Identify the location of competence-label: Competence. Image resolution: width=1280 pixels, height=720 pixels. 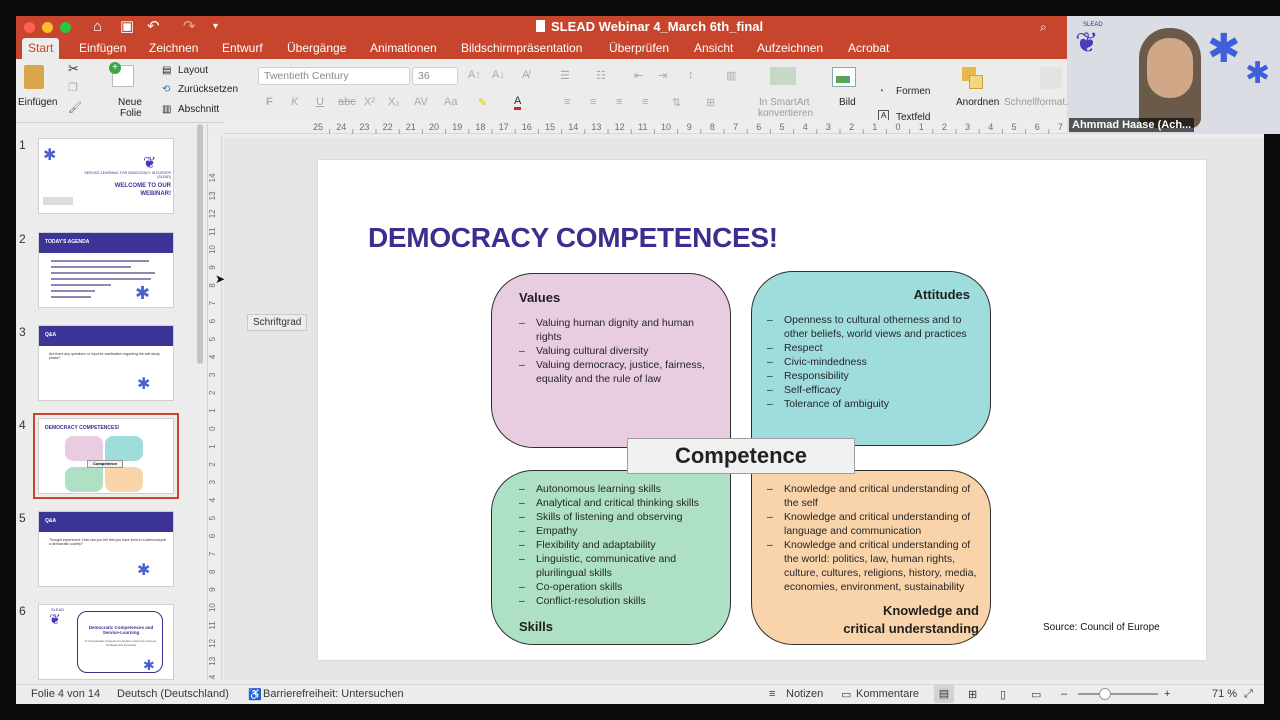
(741, 456).